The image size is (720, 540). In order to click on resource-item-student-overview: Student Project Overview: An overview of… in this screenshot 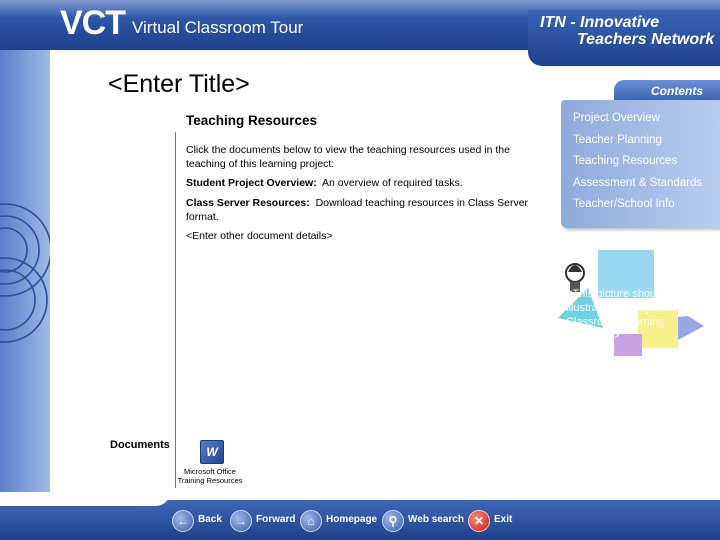, I will do `click(361, 184)`.